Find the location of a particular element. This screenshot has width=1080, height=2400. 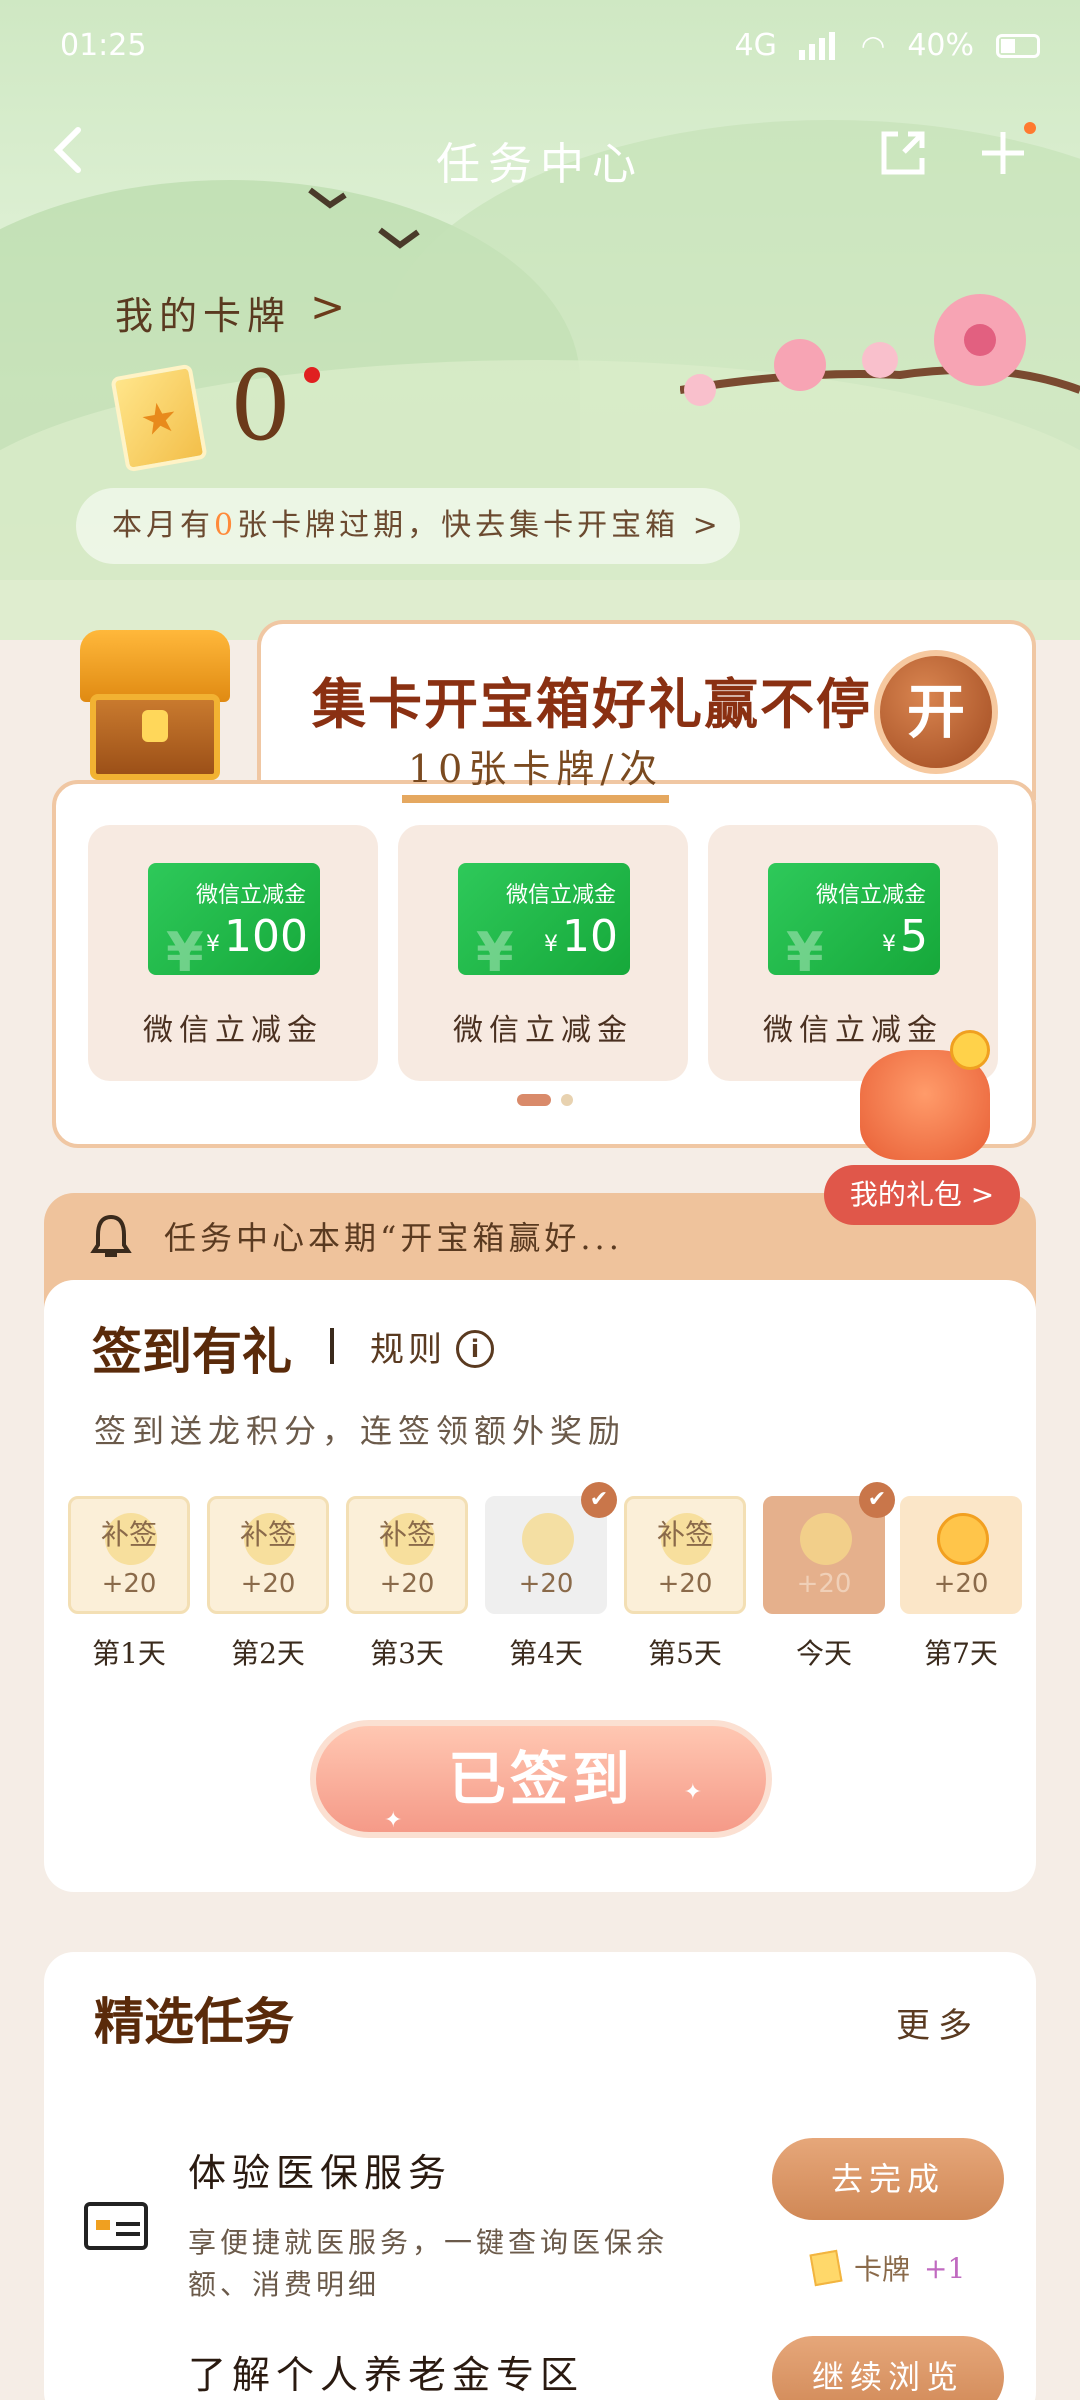

day-label: 第4天 is located at coordinates (546, 1653).